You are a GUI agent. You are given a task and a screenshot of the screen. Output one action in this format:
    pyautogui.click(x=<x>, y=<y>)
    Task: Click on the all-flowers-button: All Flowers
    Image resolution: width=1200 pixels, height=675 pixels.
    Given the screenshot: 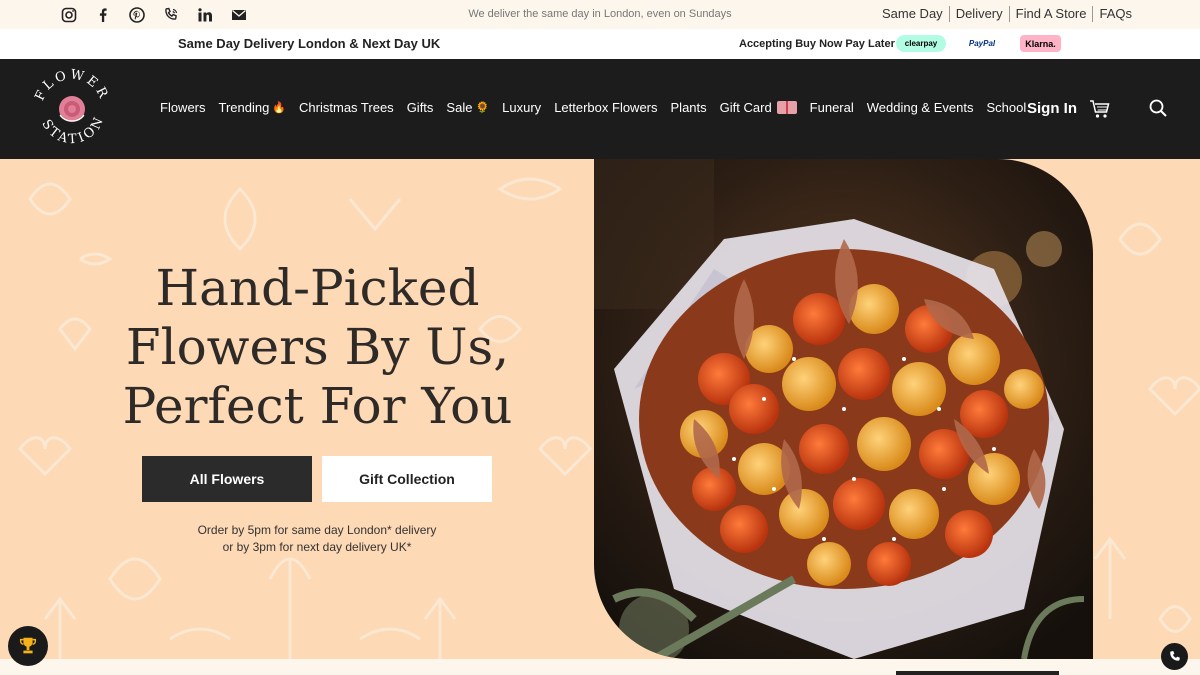 What is the action you would take?
    pyautogui.click(x=227, y=479)
    